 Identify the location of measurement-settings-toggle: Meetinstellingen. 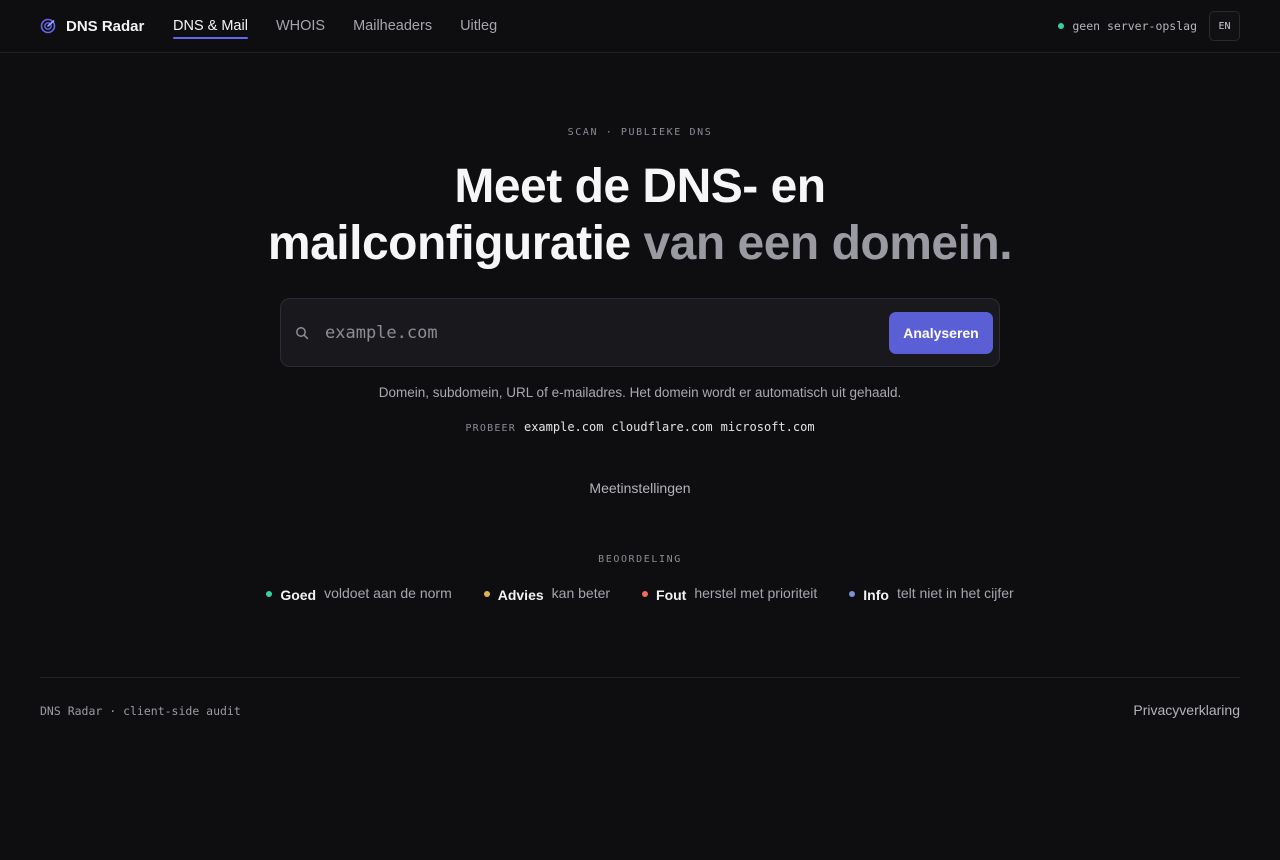
(639, 488).